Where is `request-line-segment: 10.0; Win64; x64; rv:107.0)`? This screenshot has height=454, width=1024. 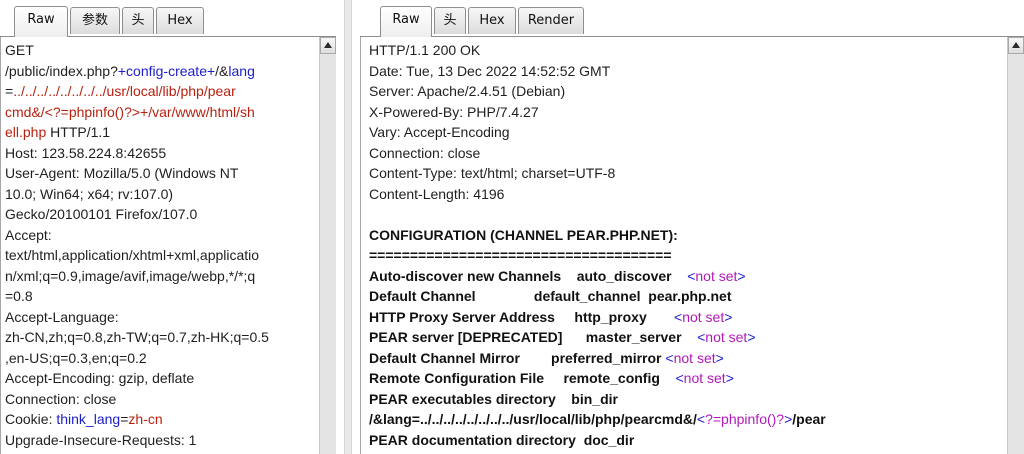
request-line-segment: 10.0; Win64; x64; rv:107.0) is located at coordinates (89, 193).